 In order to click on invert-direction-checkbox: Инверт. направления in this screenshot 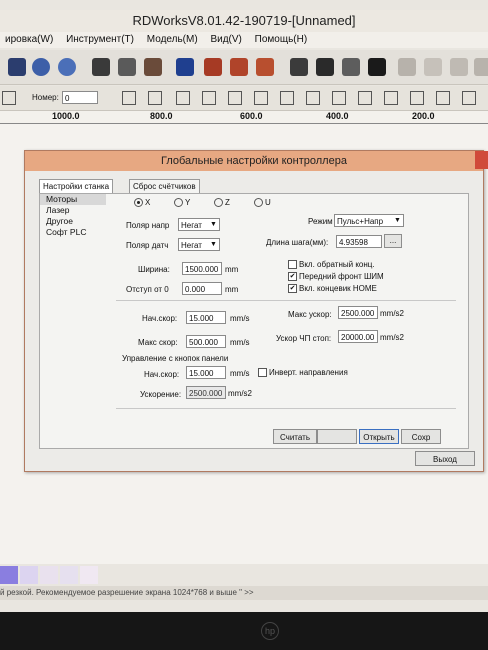, I will do `click(303, 373)`.